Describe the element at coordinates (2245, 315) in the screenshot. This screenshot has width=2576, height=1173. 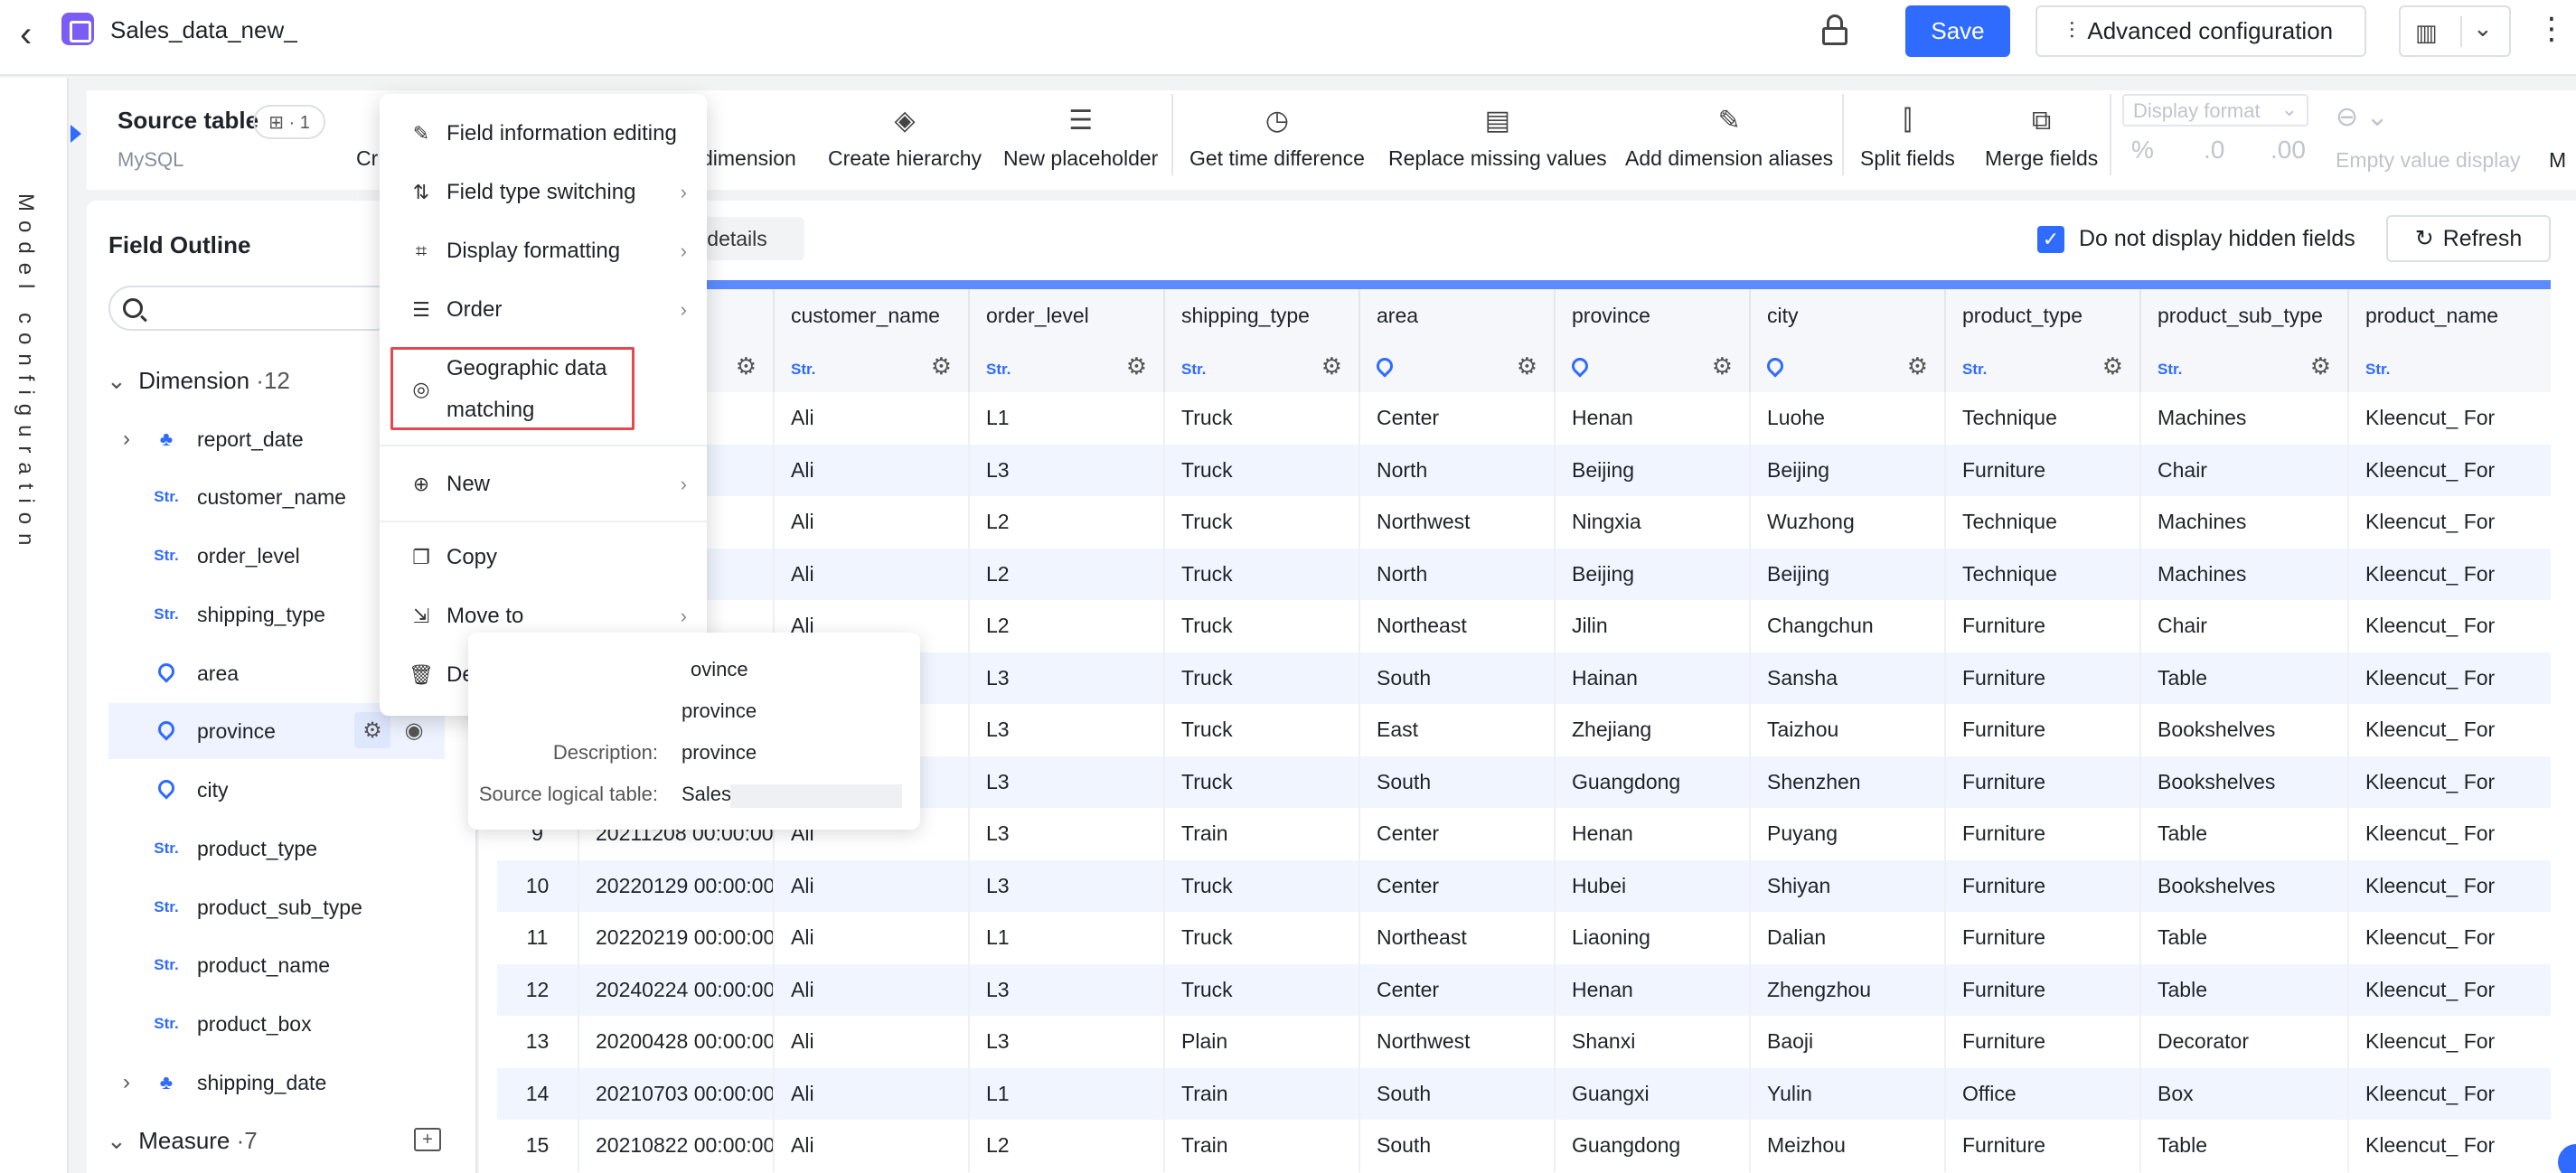
I see `column-header: product_sub_type` at that location.